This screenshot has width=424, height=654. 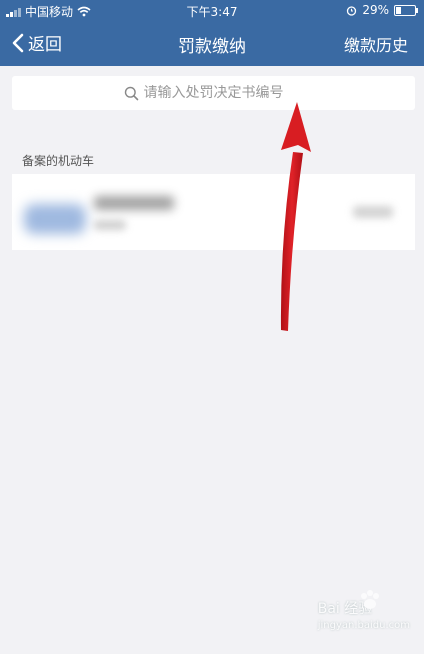 I want to click on app-header: 中国移动 下午3:47 29% 返回 罚款缴纳 缴款历史, so click(x=212, y=33).